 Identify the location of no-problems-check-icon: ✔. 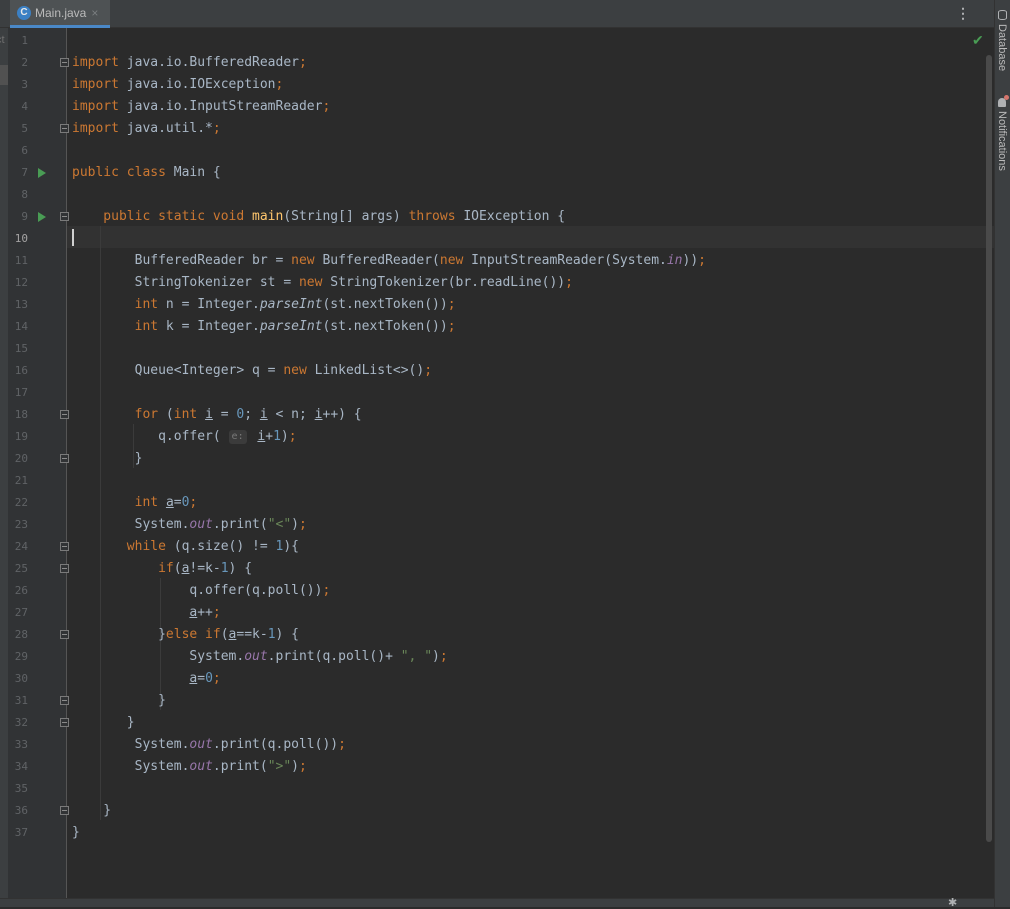
(978, 40).